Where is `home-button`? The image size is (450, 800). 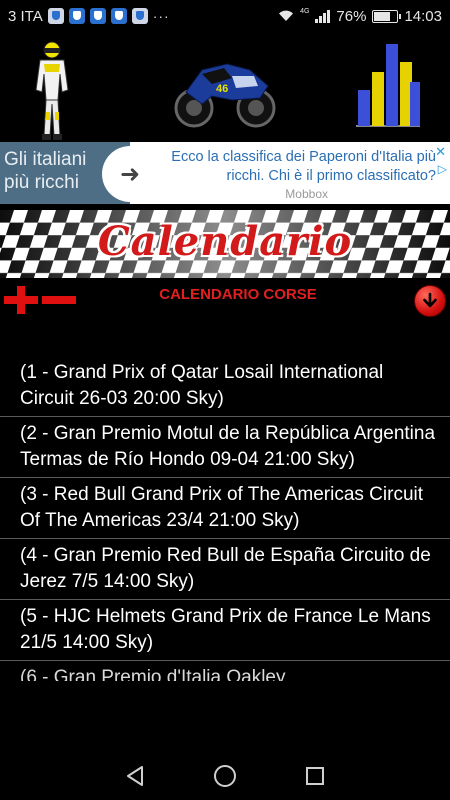
home-button is located at coordinates (225, 776).